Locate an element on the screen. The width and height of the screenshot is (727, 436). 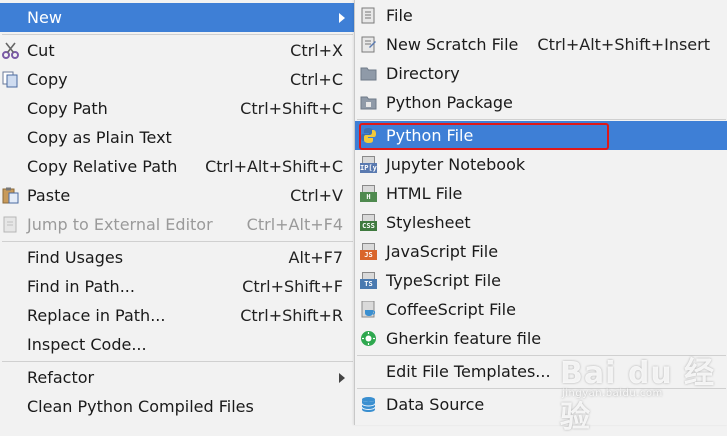
menu-item-label: Data Source is located at coordinates (435, 404).